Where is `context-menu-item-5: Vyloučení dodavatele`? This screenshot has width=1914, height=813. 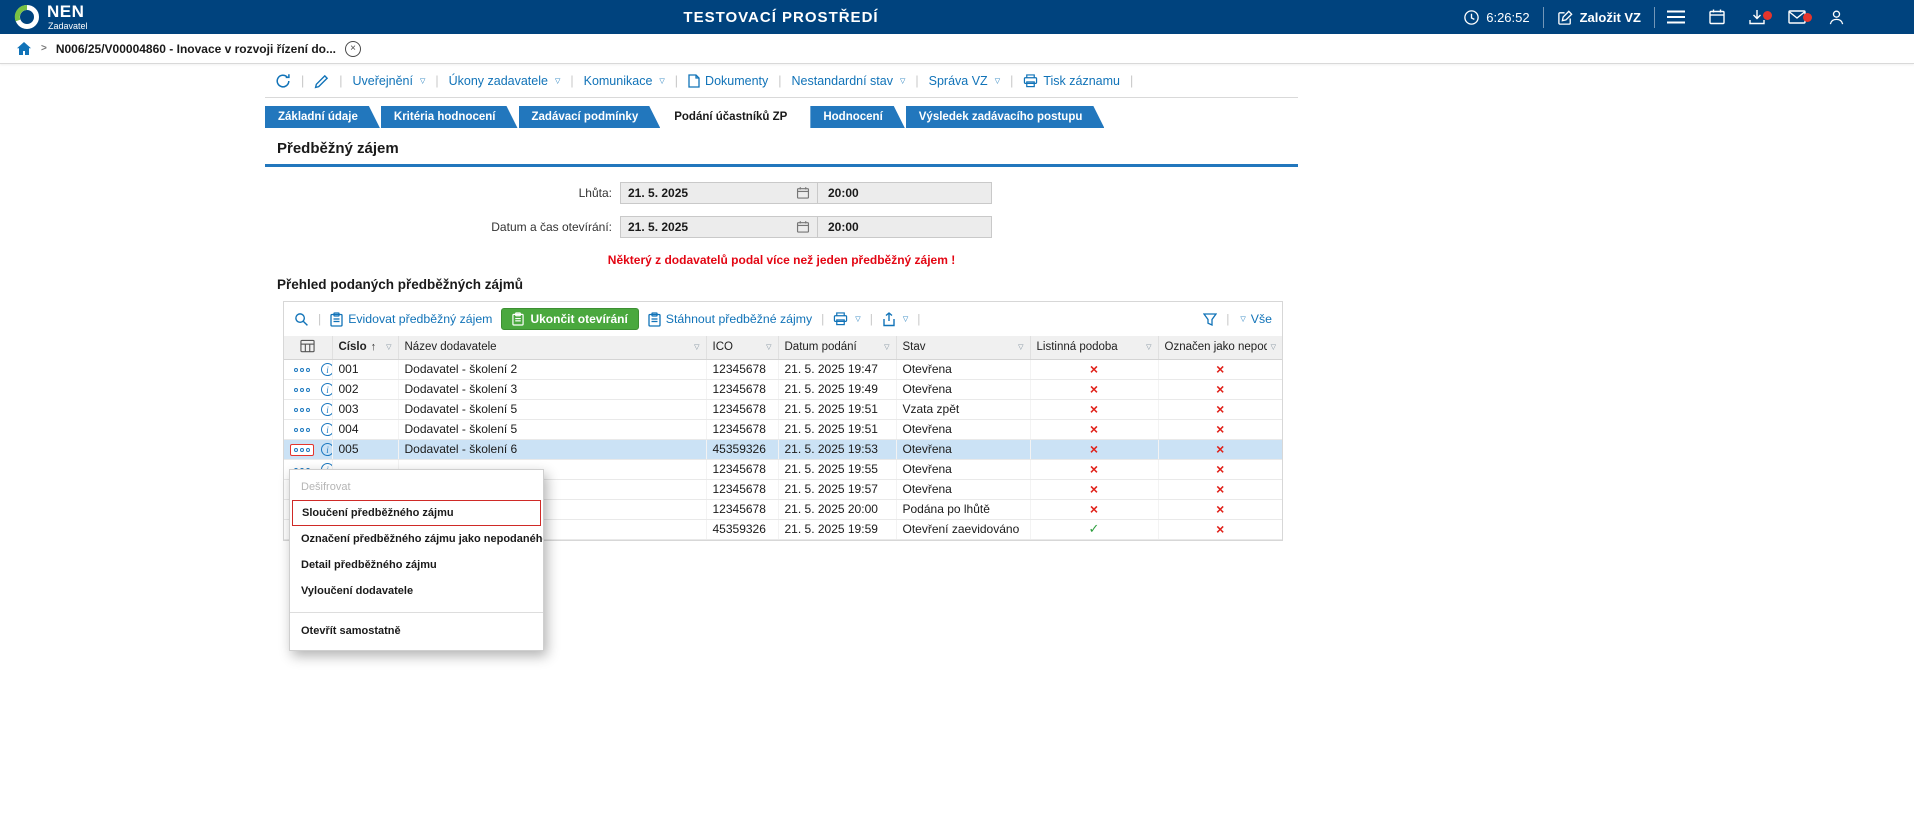 context-menu-item-5: Vyloučení dodavatele is located at coordinates (416, 591).